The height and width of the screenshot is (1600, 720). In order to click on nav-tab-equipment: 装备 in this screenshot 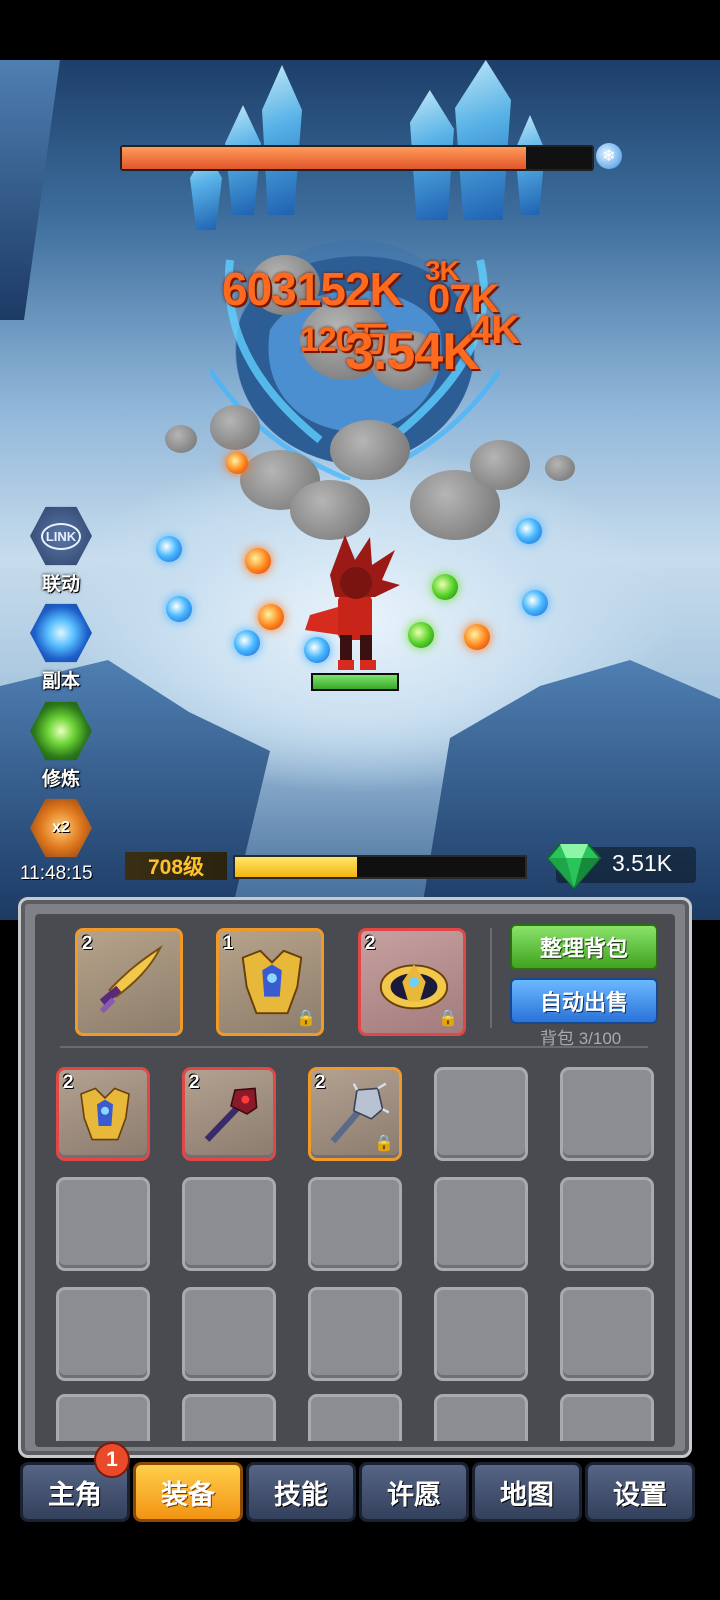, I will do `click(188, 1492)`.